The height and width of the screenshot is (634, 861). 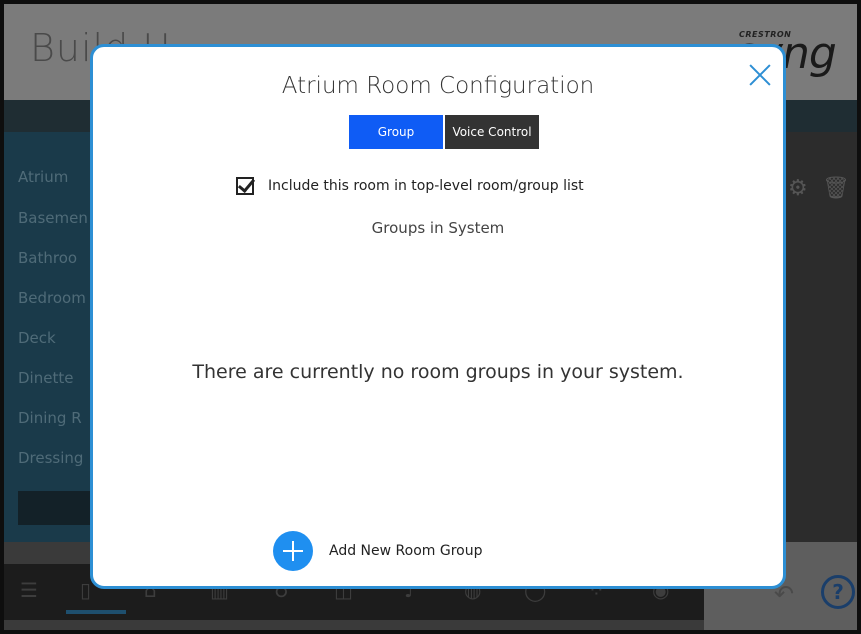 What do you see at coordinates (96, 612) in the screenshot?
I see `active-nav-indicator` at bounding box center [96, 612].